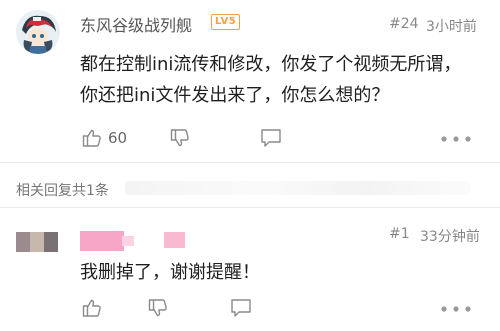 Image resolution: width=500 pixels, height=331 pixels. What do you see at coordinates (92, 138) in the screenshot?
I see `thumbs-up-icon` at bounding box center [92, 138].